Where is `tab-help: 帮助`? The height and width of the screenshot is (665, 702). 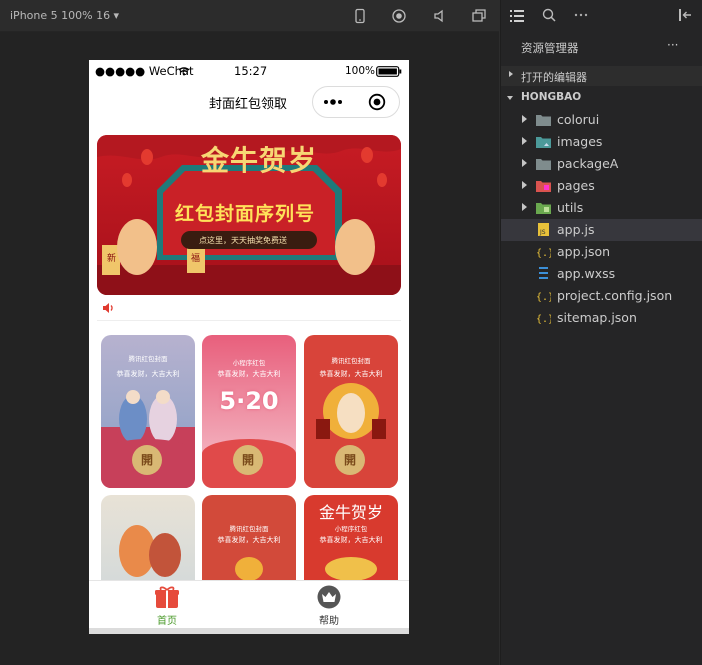 tab-help: 帮助 is located at coordinates (329, 606).